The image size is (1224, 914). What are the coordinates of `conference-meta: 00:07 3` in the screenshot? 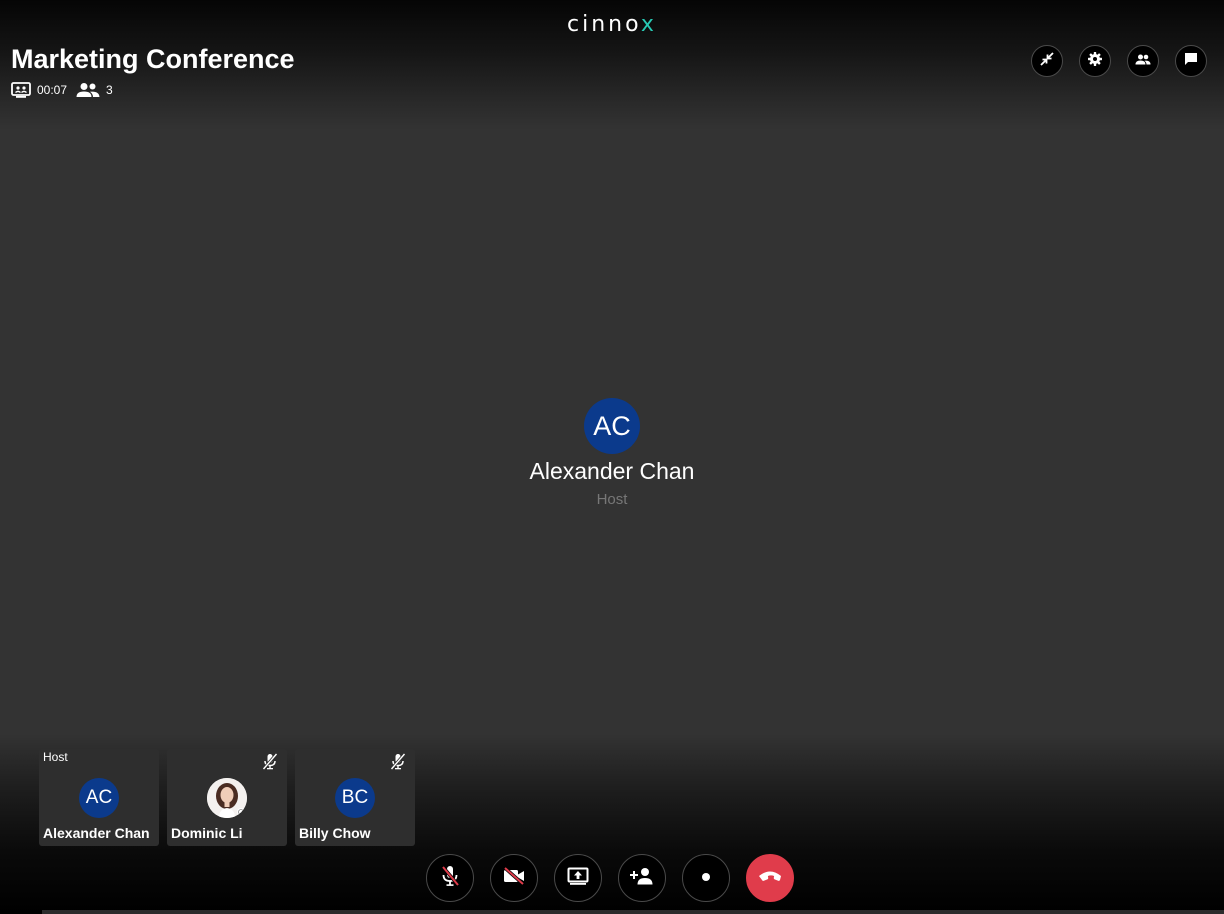 It's located at (66, 90).